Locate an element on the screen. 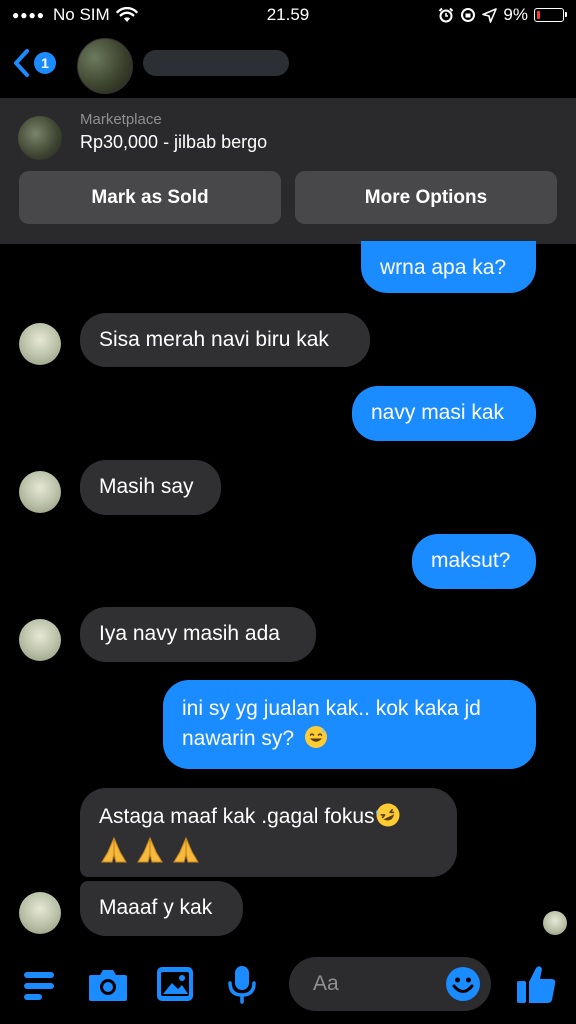 The height and width of the screenshot is (1024, 576). message-input-placeholder: Aa is located at coordinates (326, 983).